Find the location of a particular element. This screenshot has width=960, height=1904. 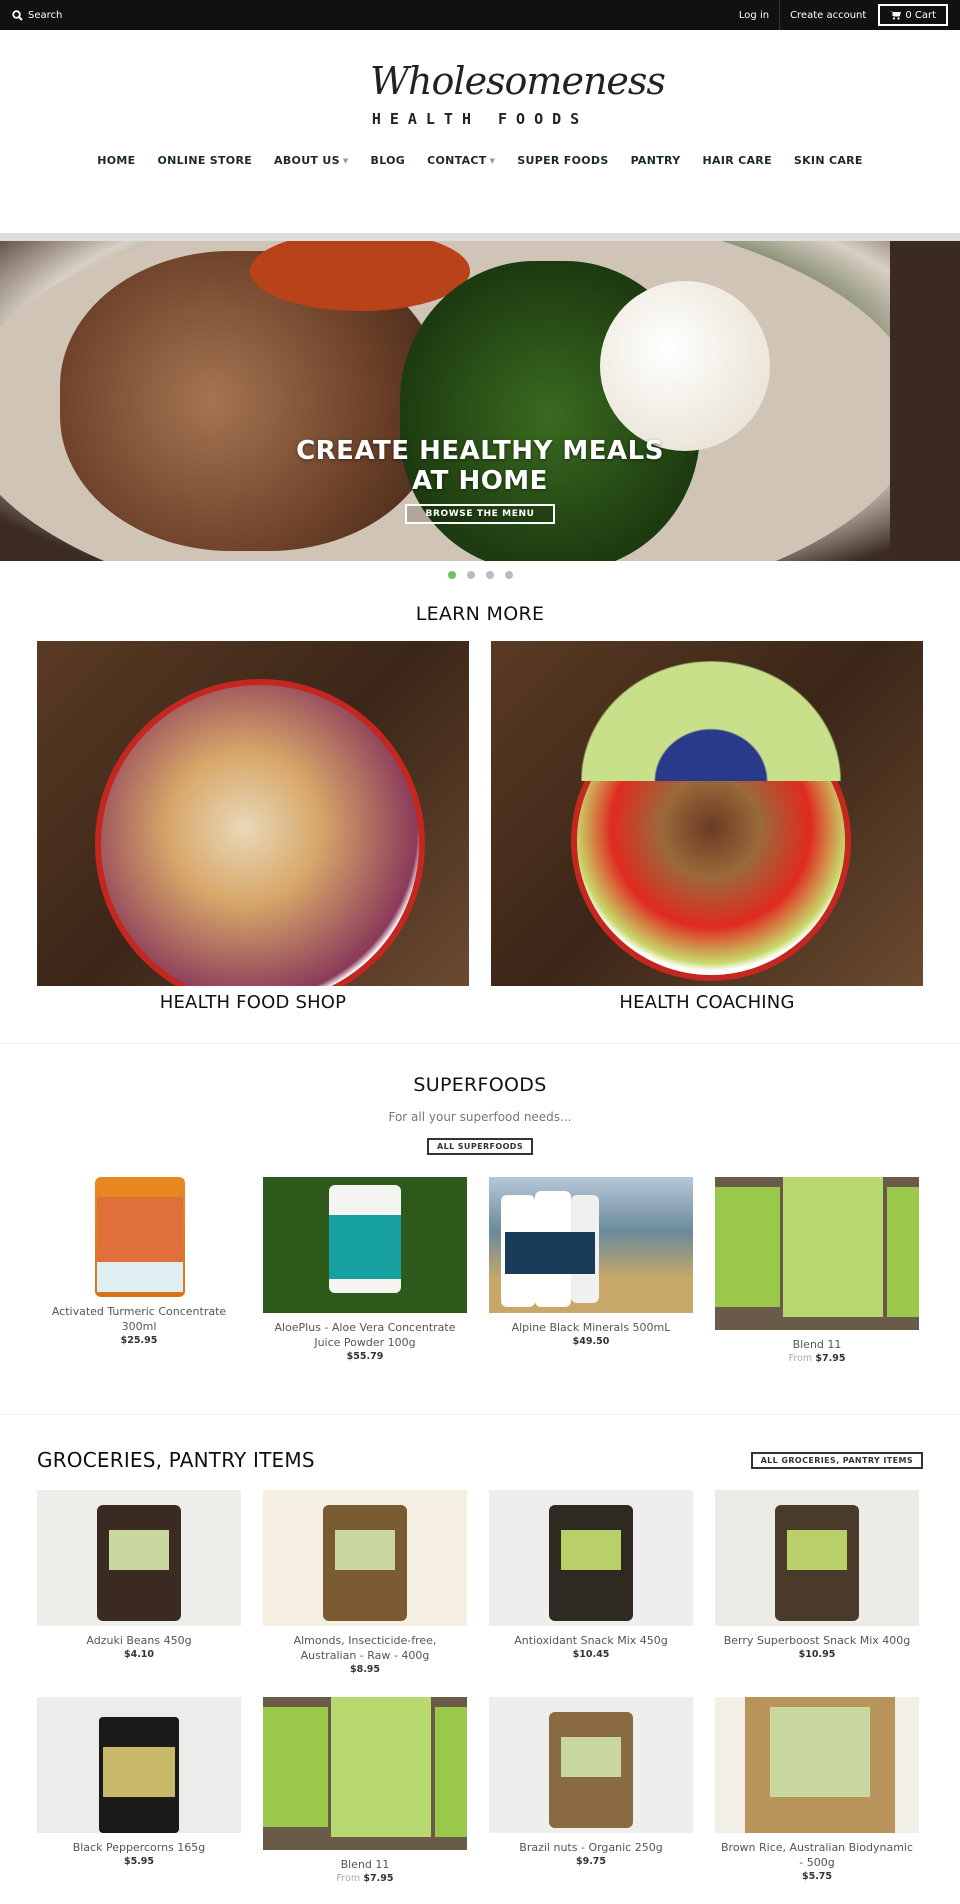

health-coaching-image is located at coordinates (707, 813).